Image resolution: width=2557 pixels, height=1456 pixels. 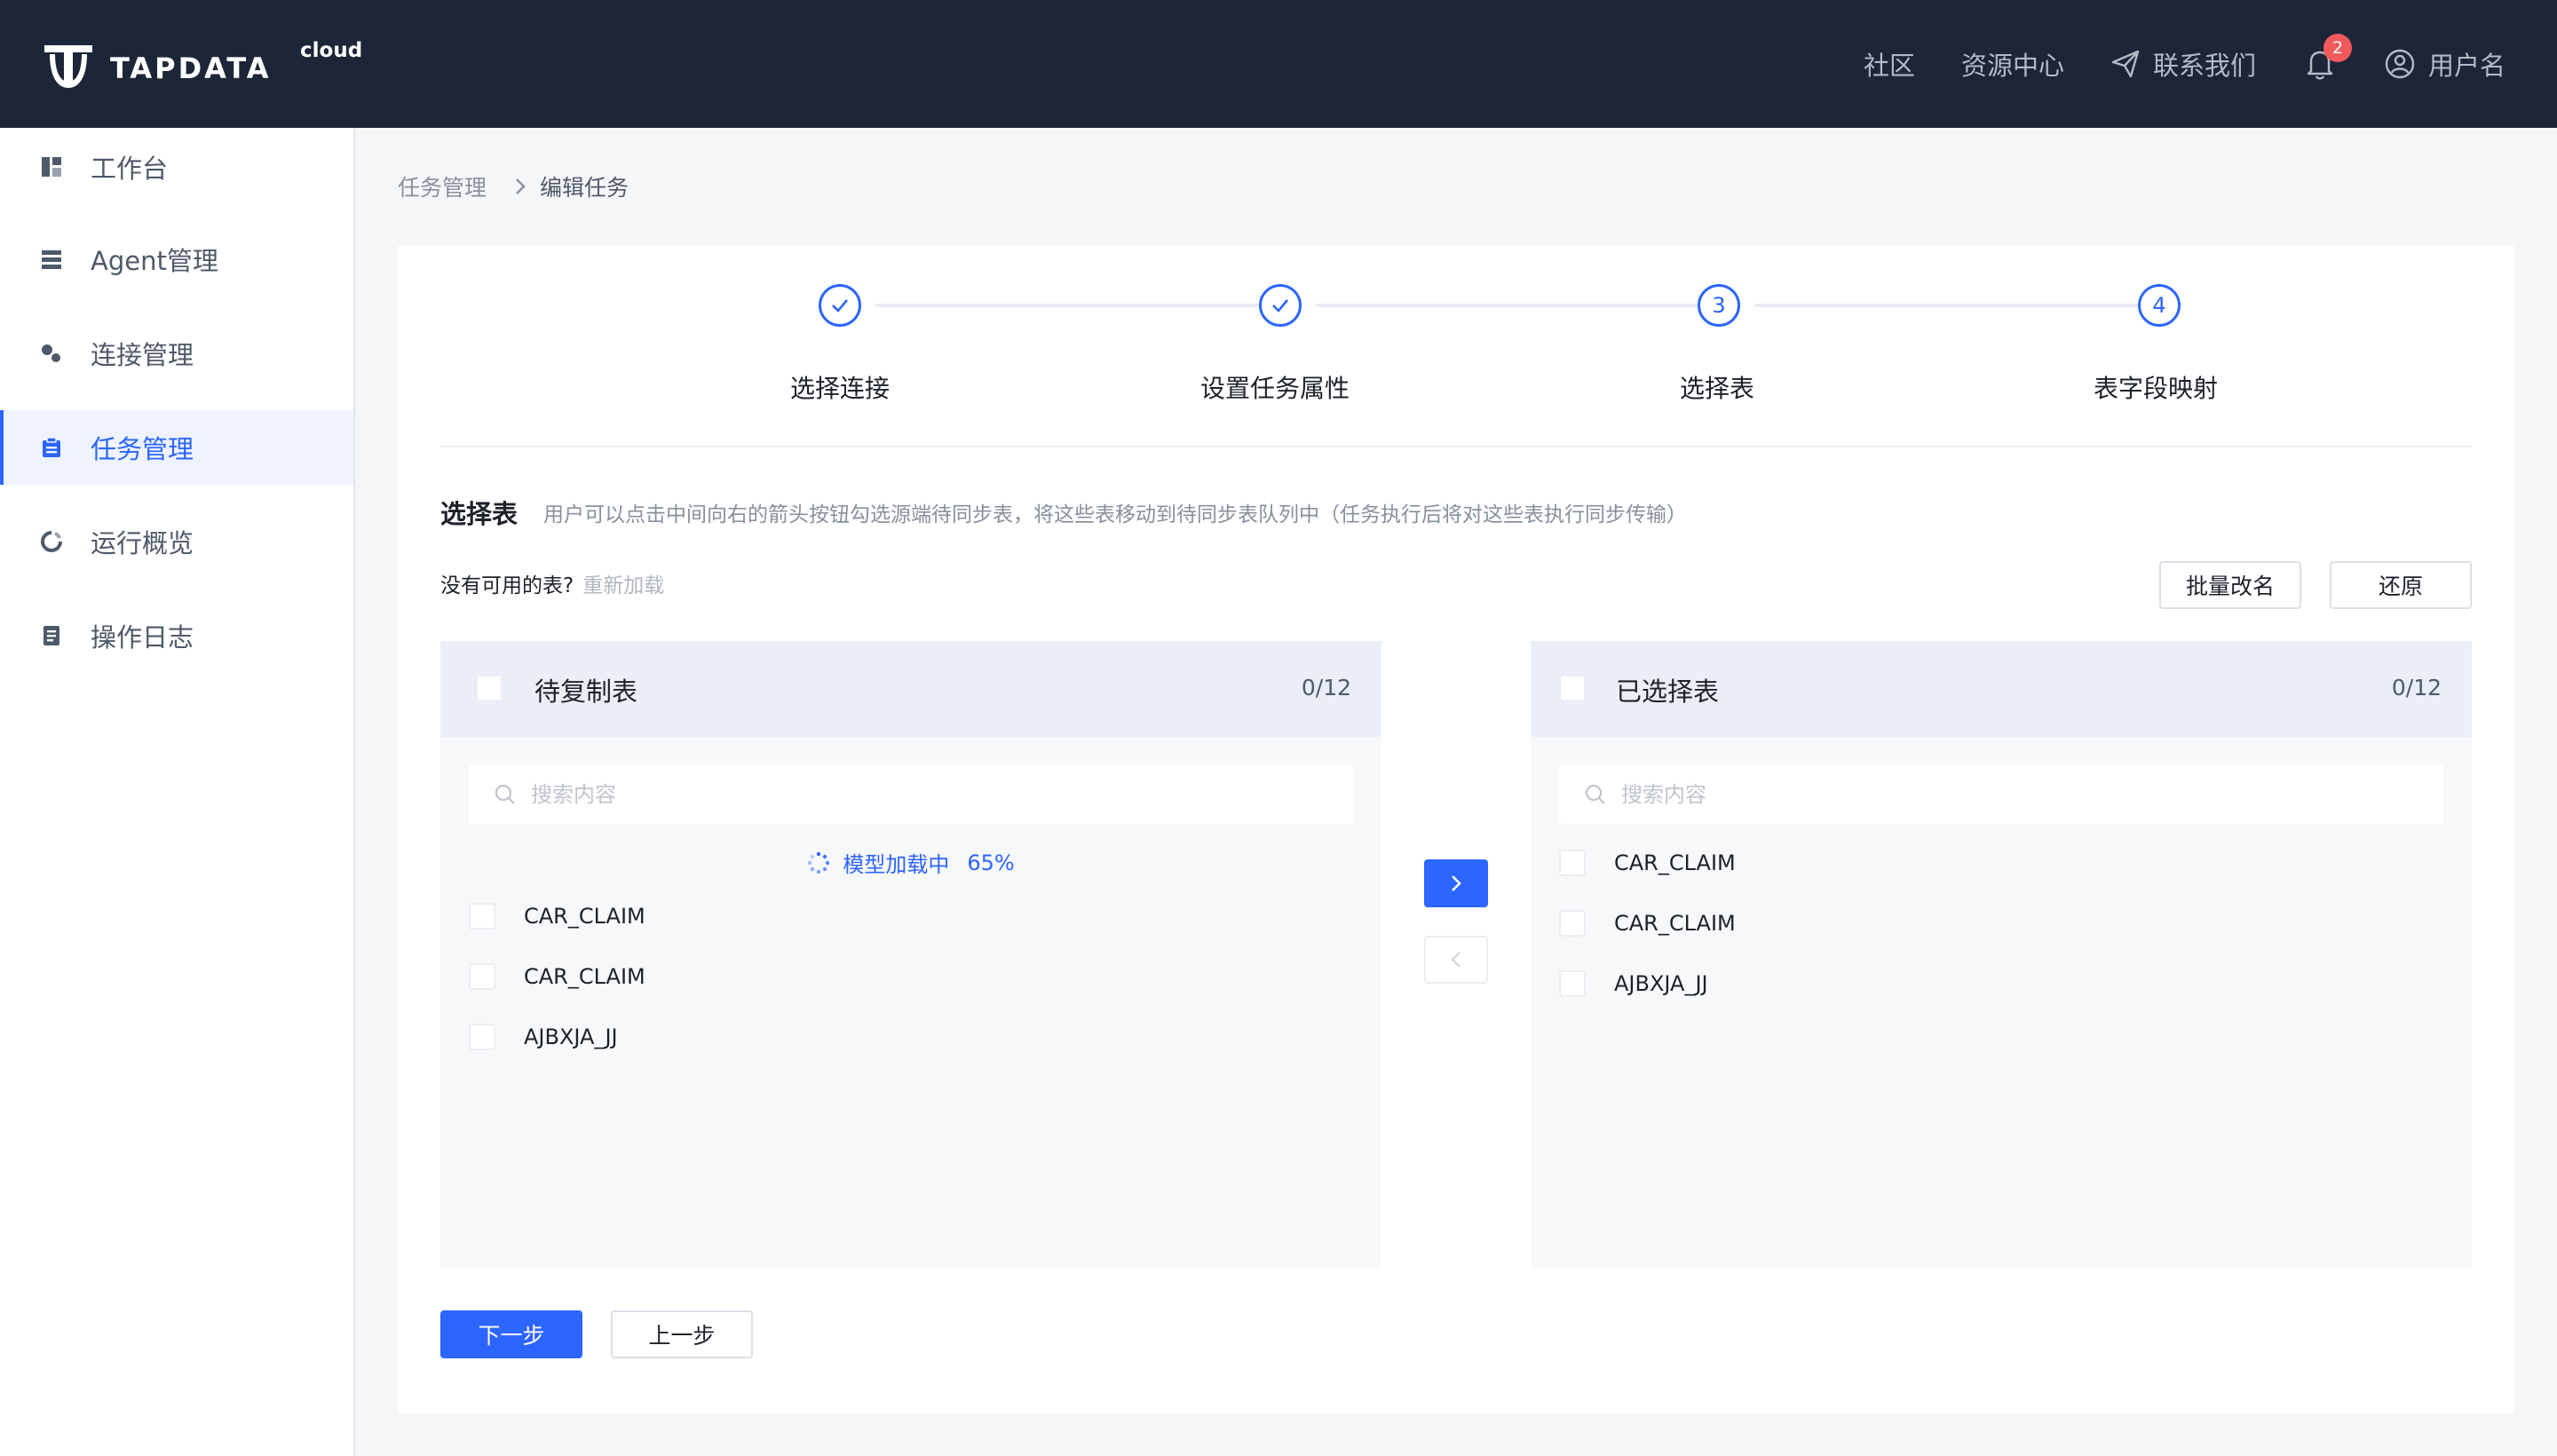 What do you see at coordinates (2400, 64) in the screenshot?
I see `user-avatar-icon` at bounding box center [2400, 64].